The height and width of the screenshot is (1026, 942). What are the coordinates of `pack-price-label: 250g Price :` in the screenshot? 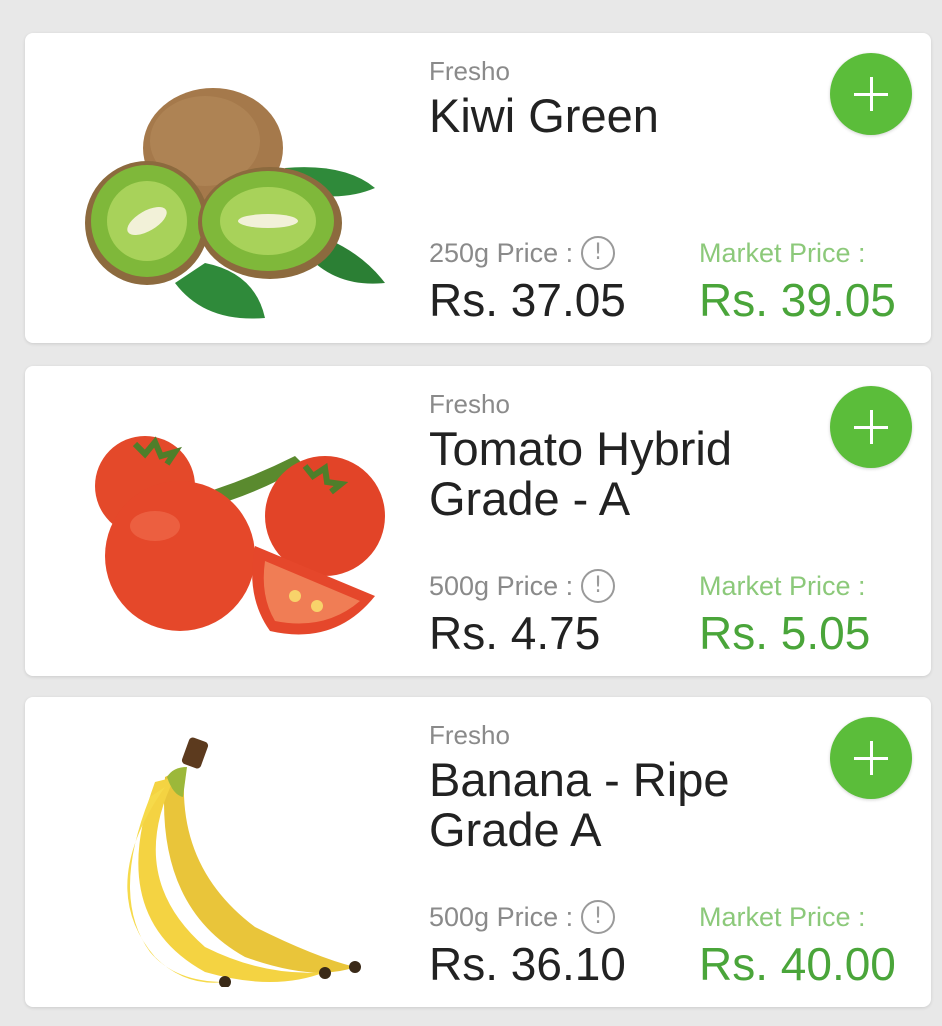 It's located at (501, 253).